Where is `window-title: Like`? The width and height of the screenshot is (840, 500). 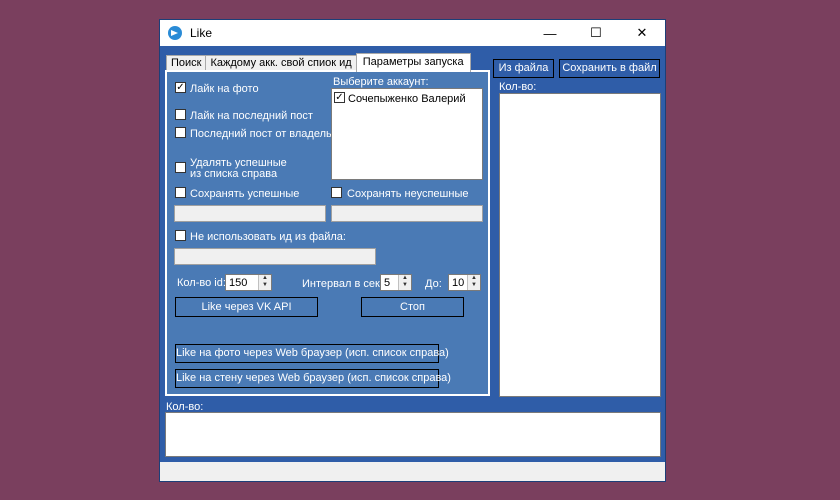
window-title: Like is located at coordinates (201, 33).